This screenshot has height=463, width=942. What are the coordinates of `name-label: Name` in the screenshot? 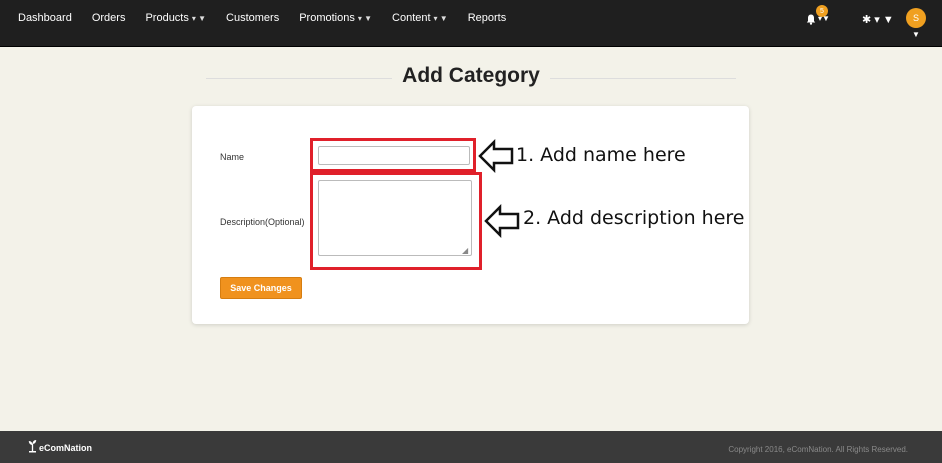 It's located at (232, 157).